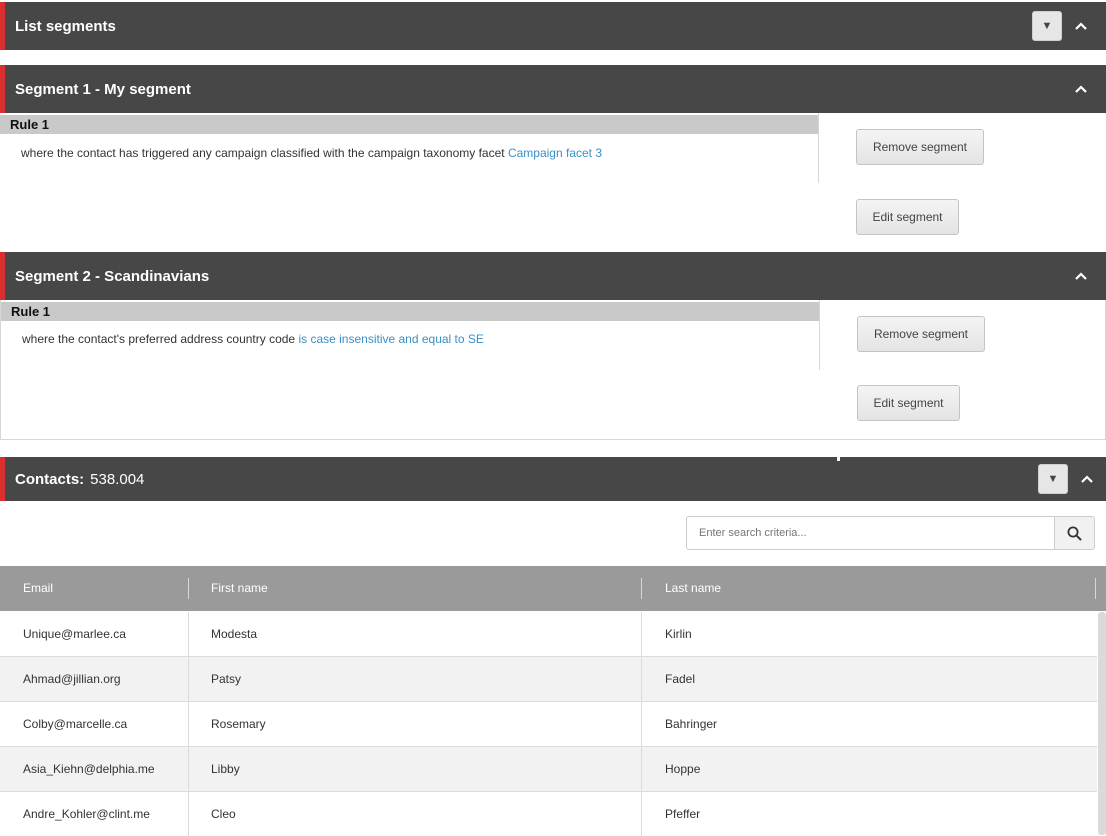  What do you see at coordinates (553, 588) in the screenshot?
I see `contacts-table-header: Email First name Last name` at bounding box center [553, 588].